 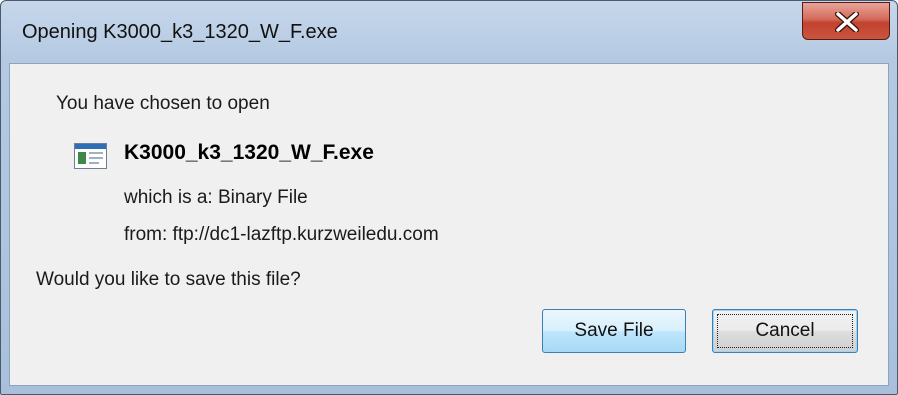 What do you see at coordinates (163, 103) in the screenshot?
I see `dialog-heading: You have chosen to open` at bounding box center [163, 103].